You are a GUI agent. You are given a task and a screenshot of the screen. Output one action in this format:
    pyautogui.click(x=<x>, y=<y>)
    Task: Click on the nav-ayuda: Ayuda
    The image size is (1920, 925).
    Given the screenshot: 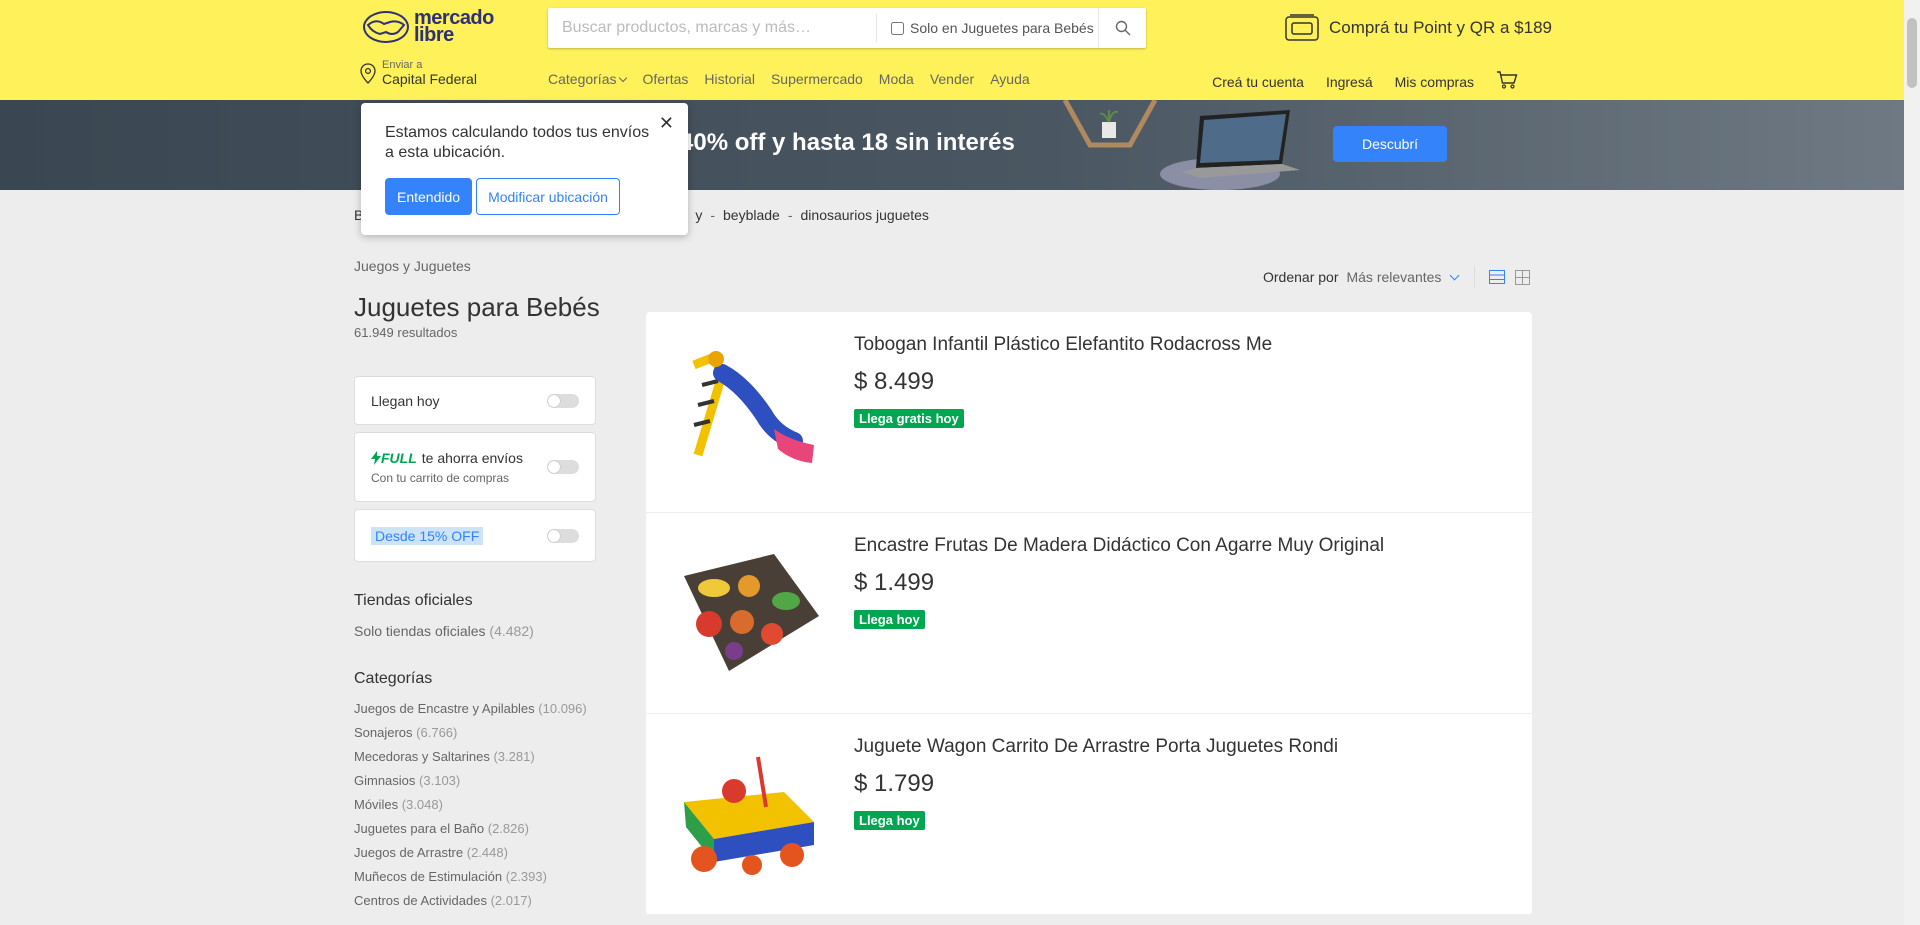 What is the action you would take?
    pyautogui.click(x=1009, y=79)
    